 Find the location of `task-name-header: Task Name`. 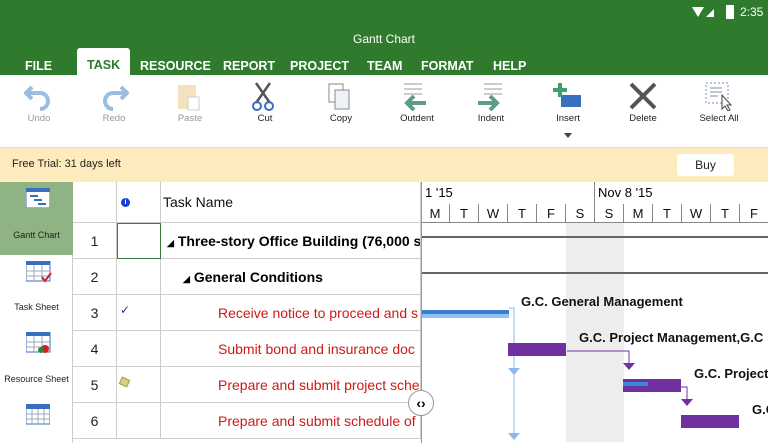

task-name-header: Task Name is located at coordinates (291, 202).